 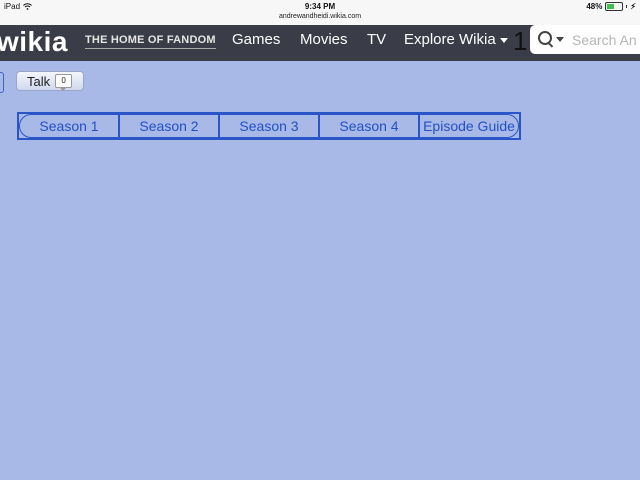 I want to click on charging-bolt-icon: ⚡︎, so click(x=633, y=6).